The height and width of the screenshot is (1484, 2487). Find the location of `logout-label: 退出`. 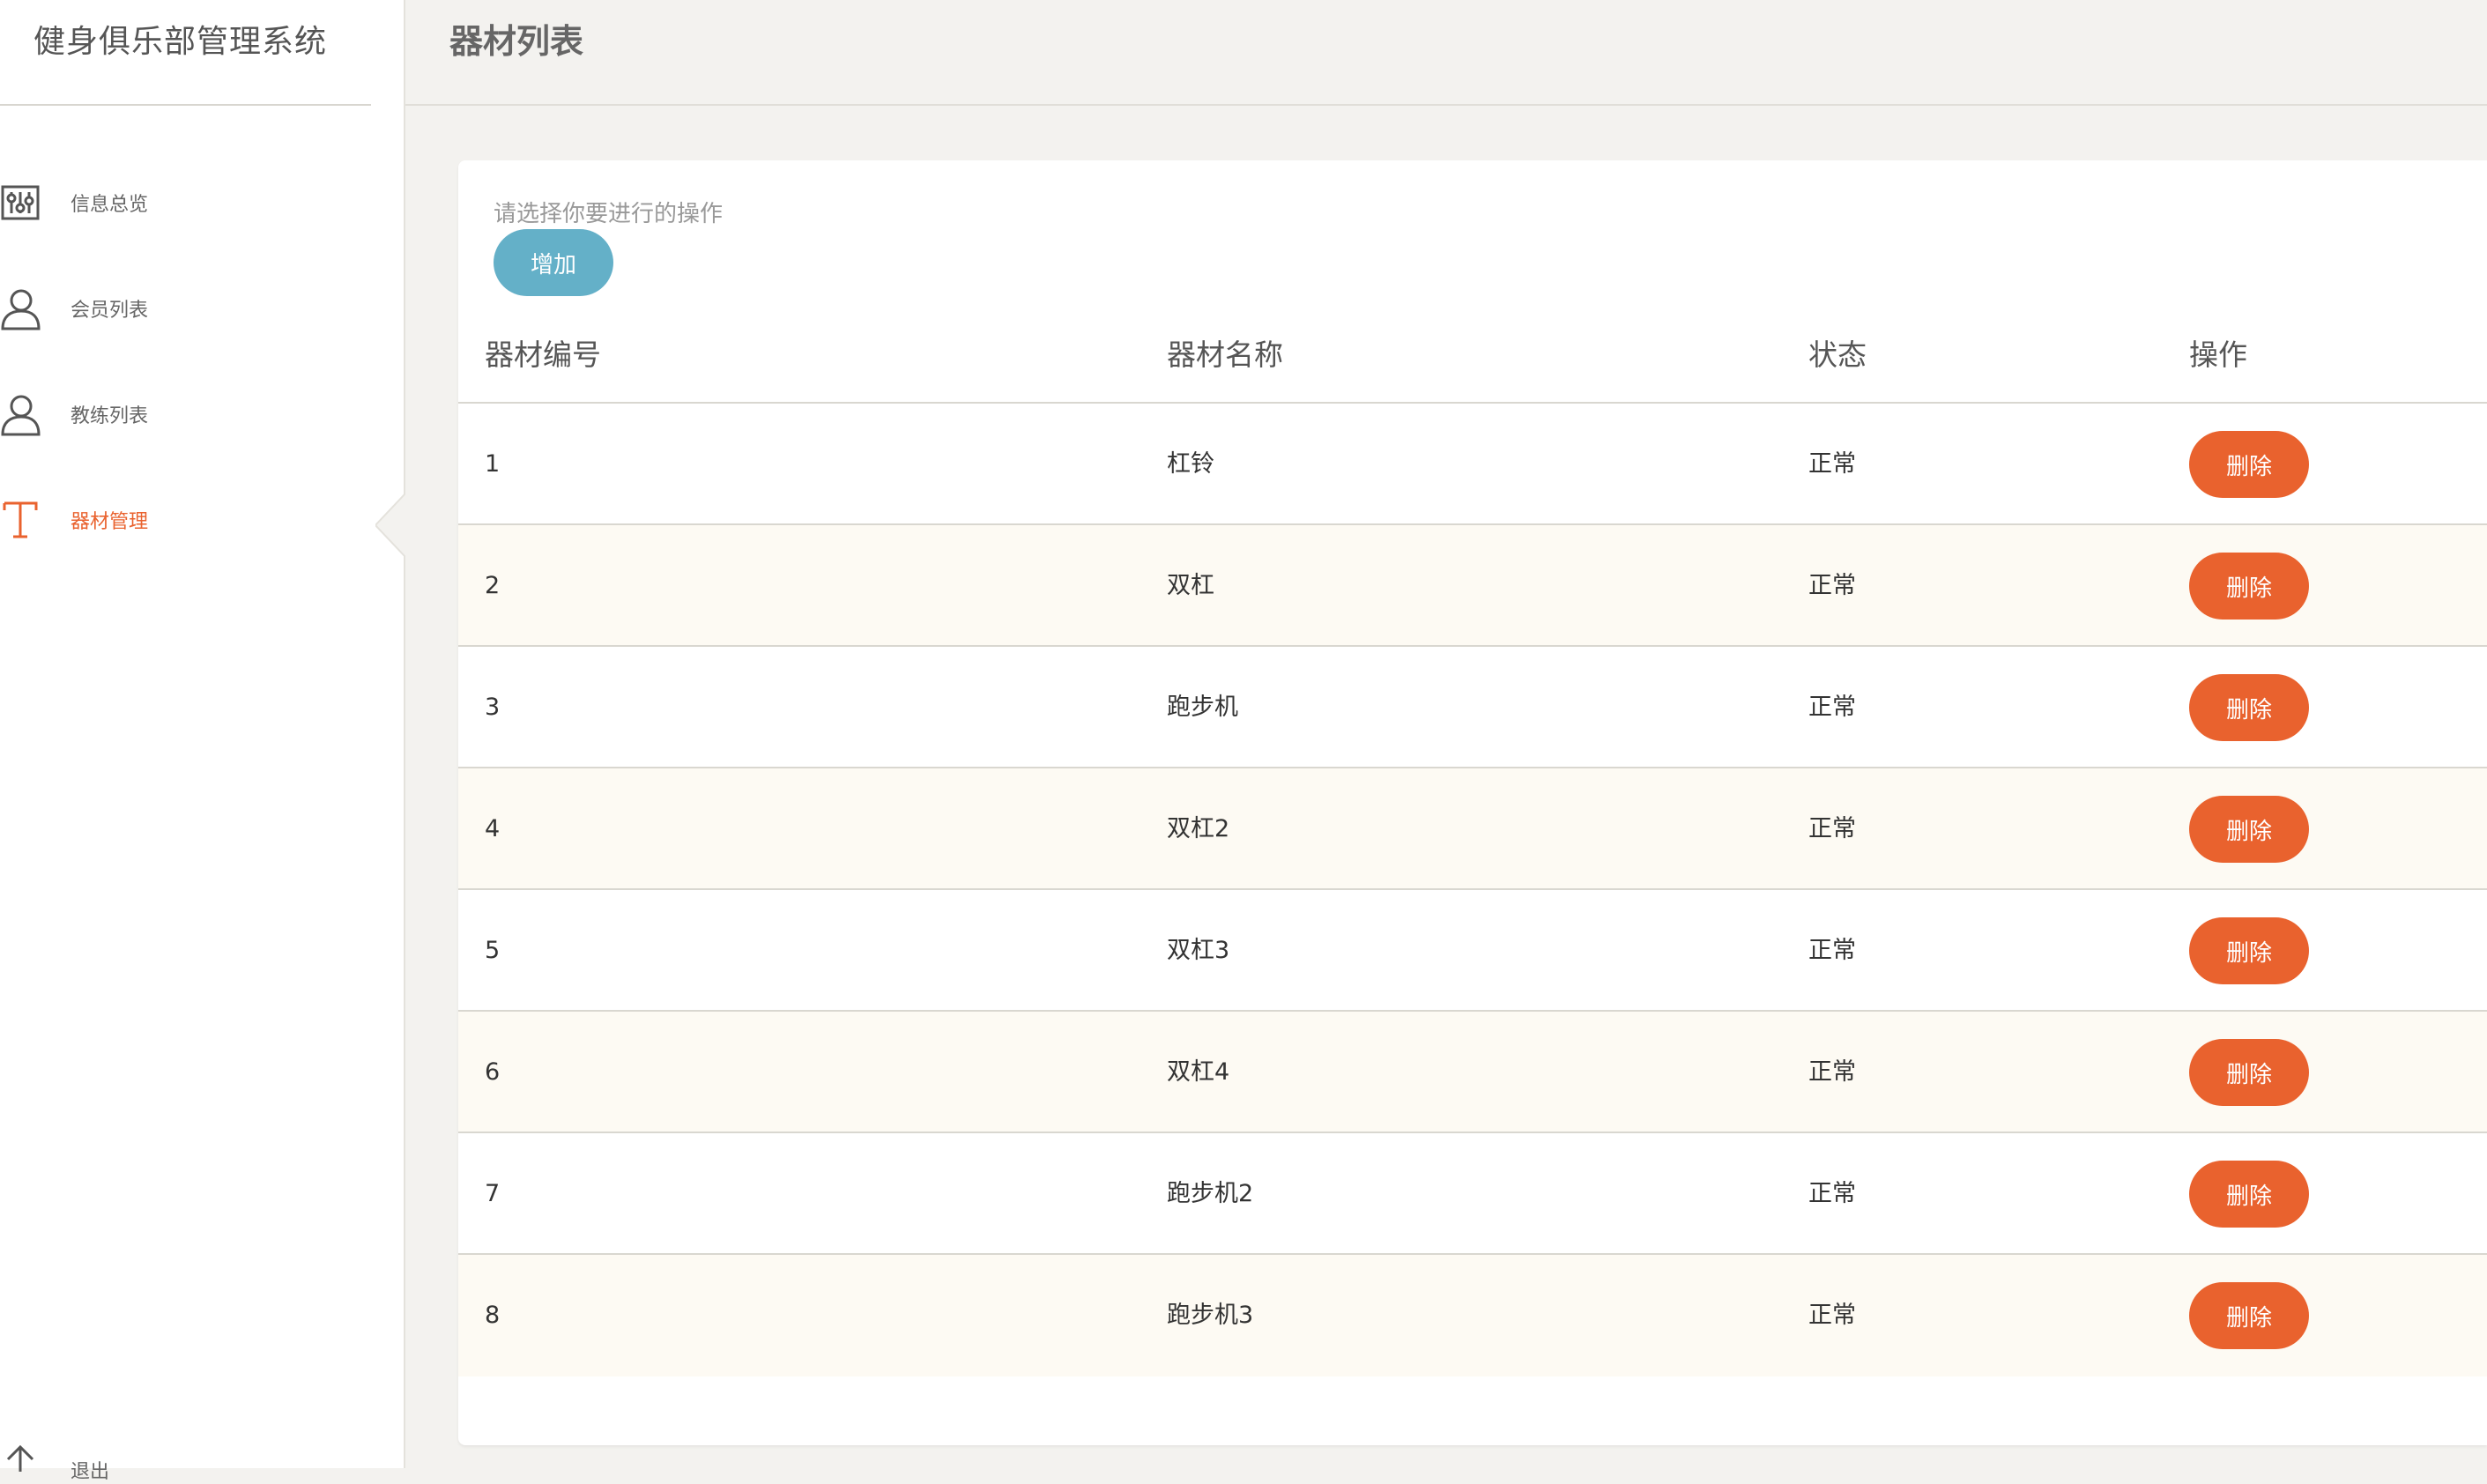

logout-label: 退出 is located at coordinates (91, 1472).